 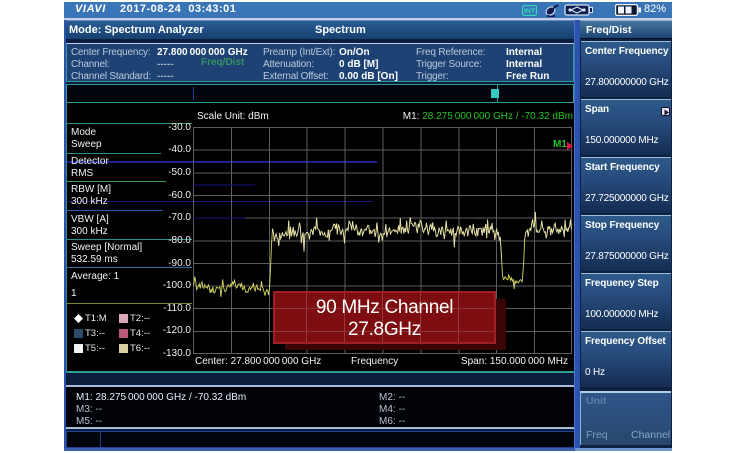 What do you see at coordinates (530, 11) in the screenshot?
I see `svg-text: INT` at bounding box center [530, 11].